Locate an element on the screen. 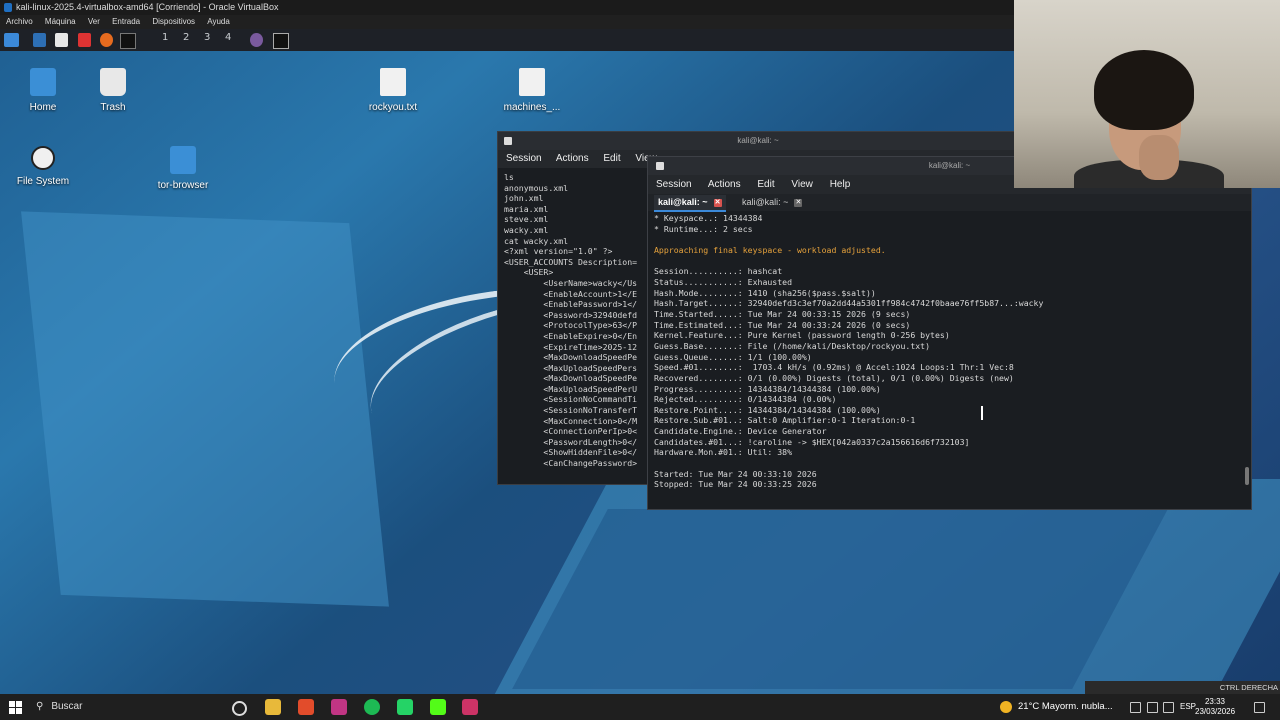 The height and width of the screenshot is (720, 1280). folder-icon is located at coordinates (43, 82).